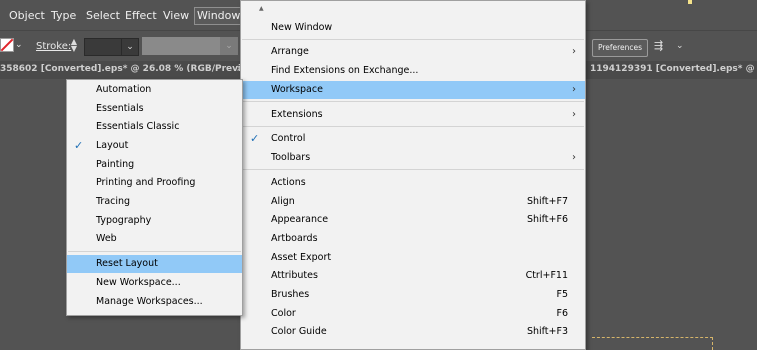 This screenshot has height=350, width=757. I want to click on menu-item-shortcut: Shift+F7, so click(547, 201).